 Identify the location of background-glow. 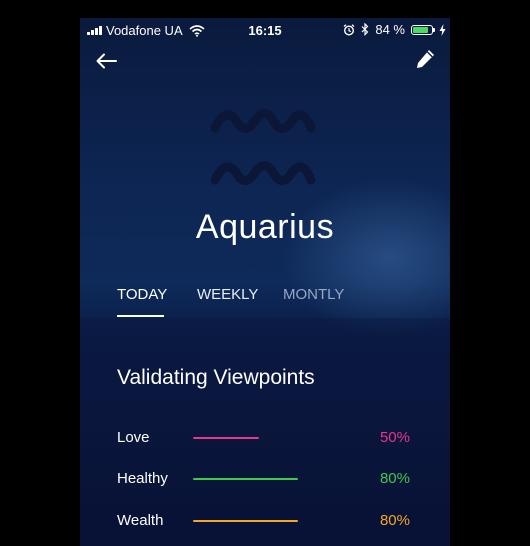
(365, 258).